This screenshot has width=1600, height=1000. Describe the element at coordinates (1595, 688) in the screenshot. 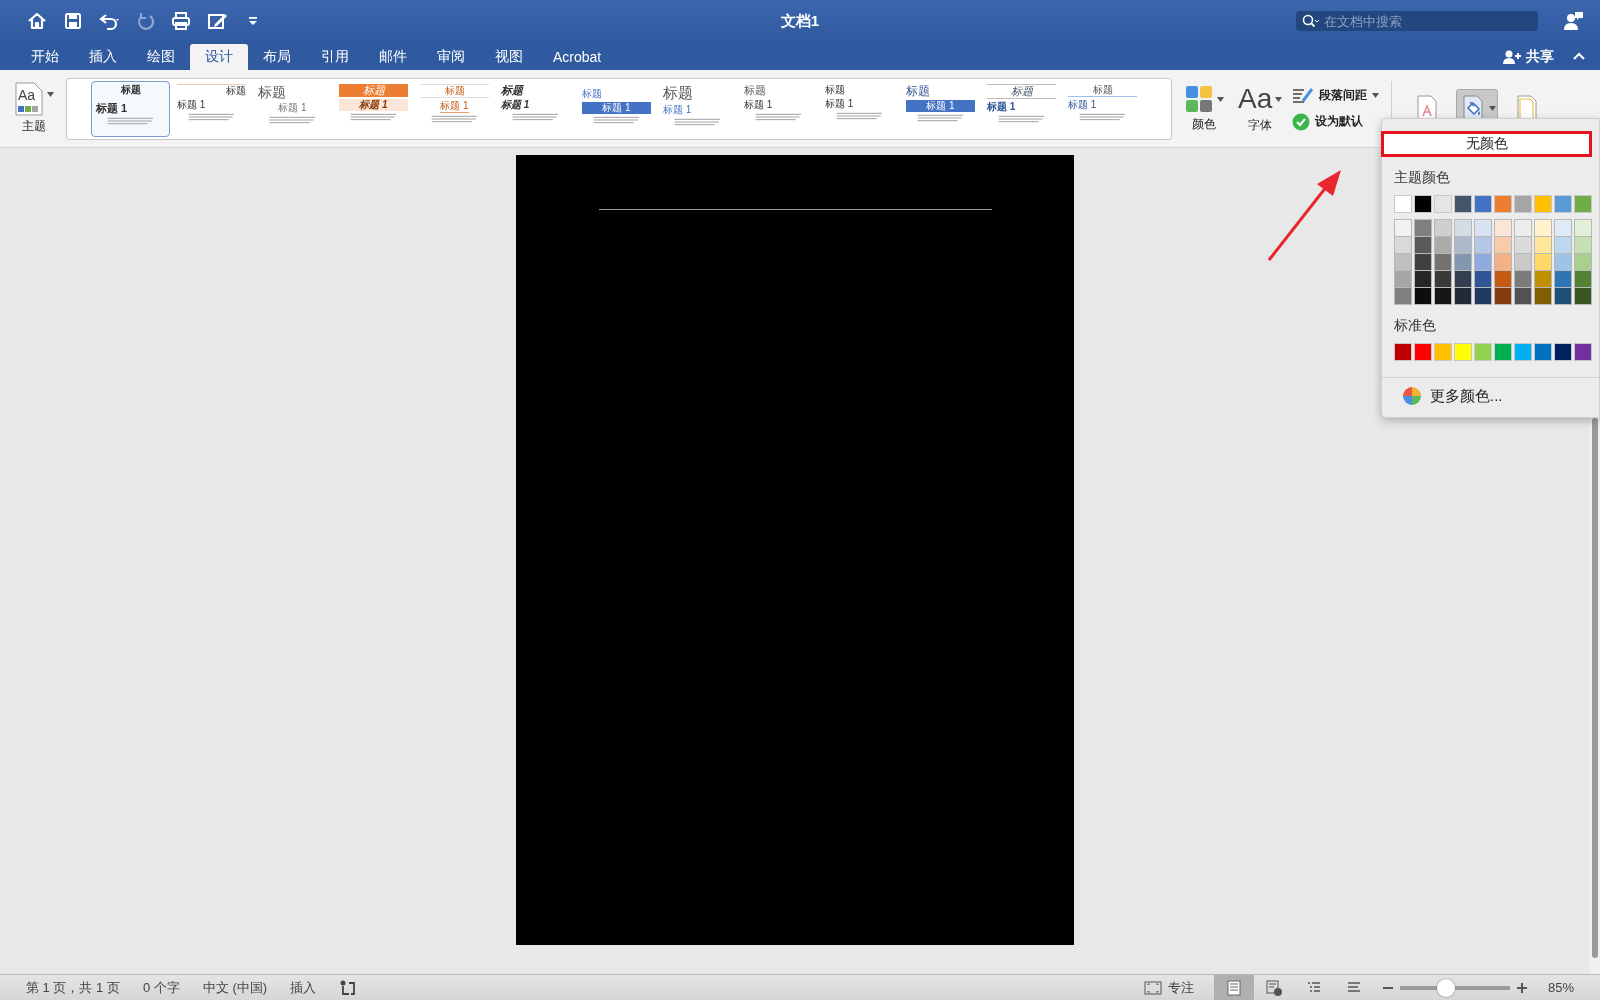

I see `scrollbar-thumb` at that location.